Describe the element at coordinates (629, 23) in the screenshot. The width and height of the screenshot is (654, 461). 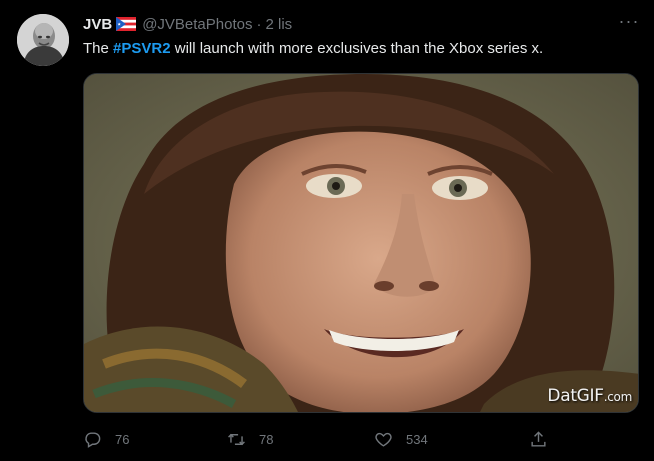
I see `more-dots-icon: ···` at that location.